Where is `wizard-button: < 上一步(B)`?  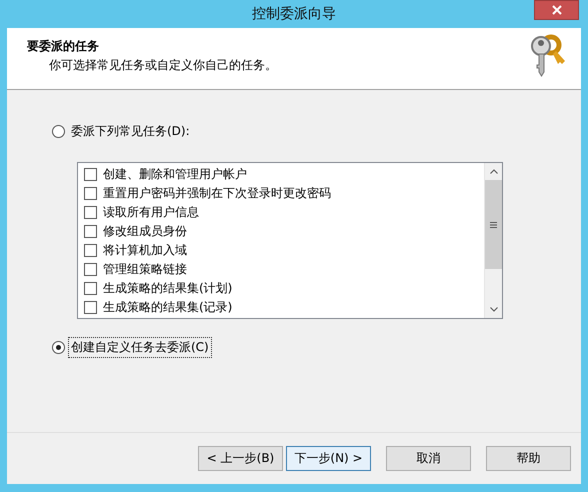 wizard-button: < 上一步(B) is located at coordinates (240, 458).